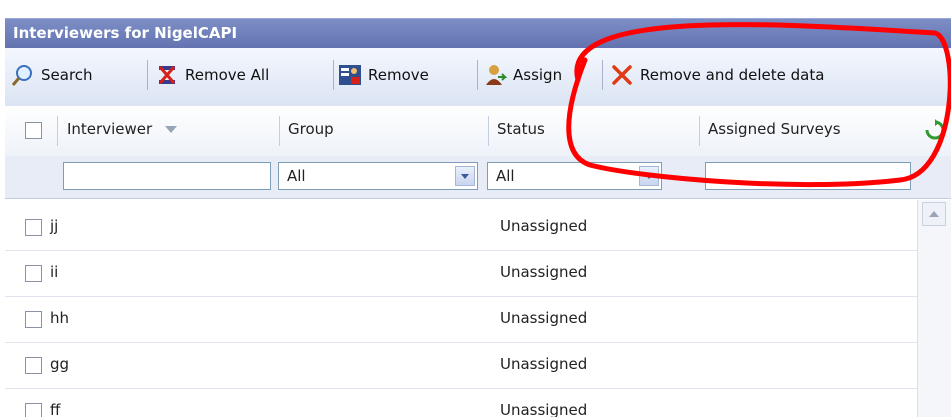 This screenshot has width=951, height=417. Describe the element at coordinates (538, 75) in the screenshot. I see `assign-label: Assign` at that location.